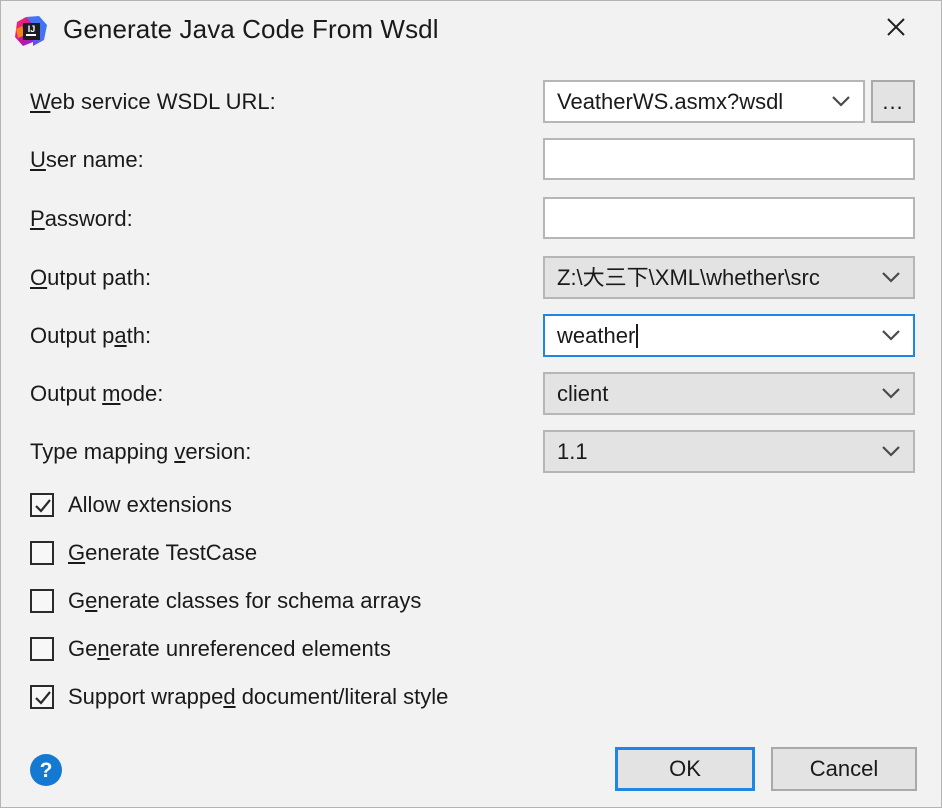  Describe the element at coordinates (342, 696) in the screenshot. I see `checkbox-label-post: document/literal style` at that location.